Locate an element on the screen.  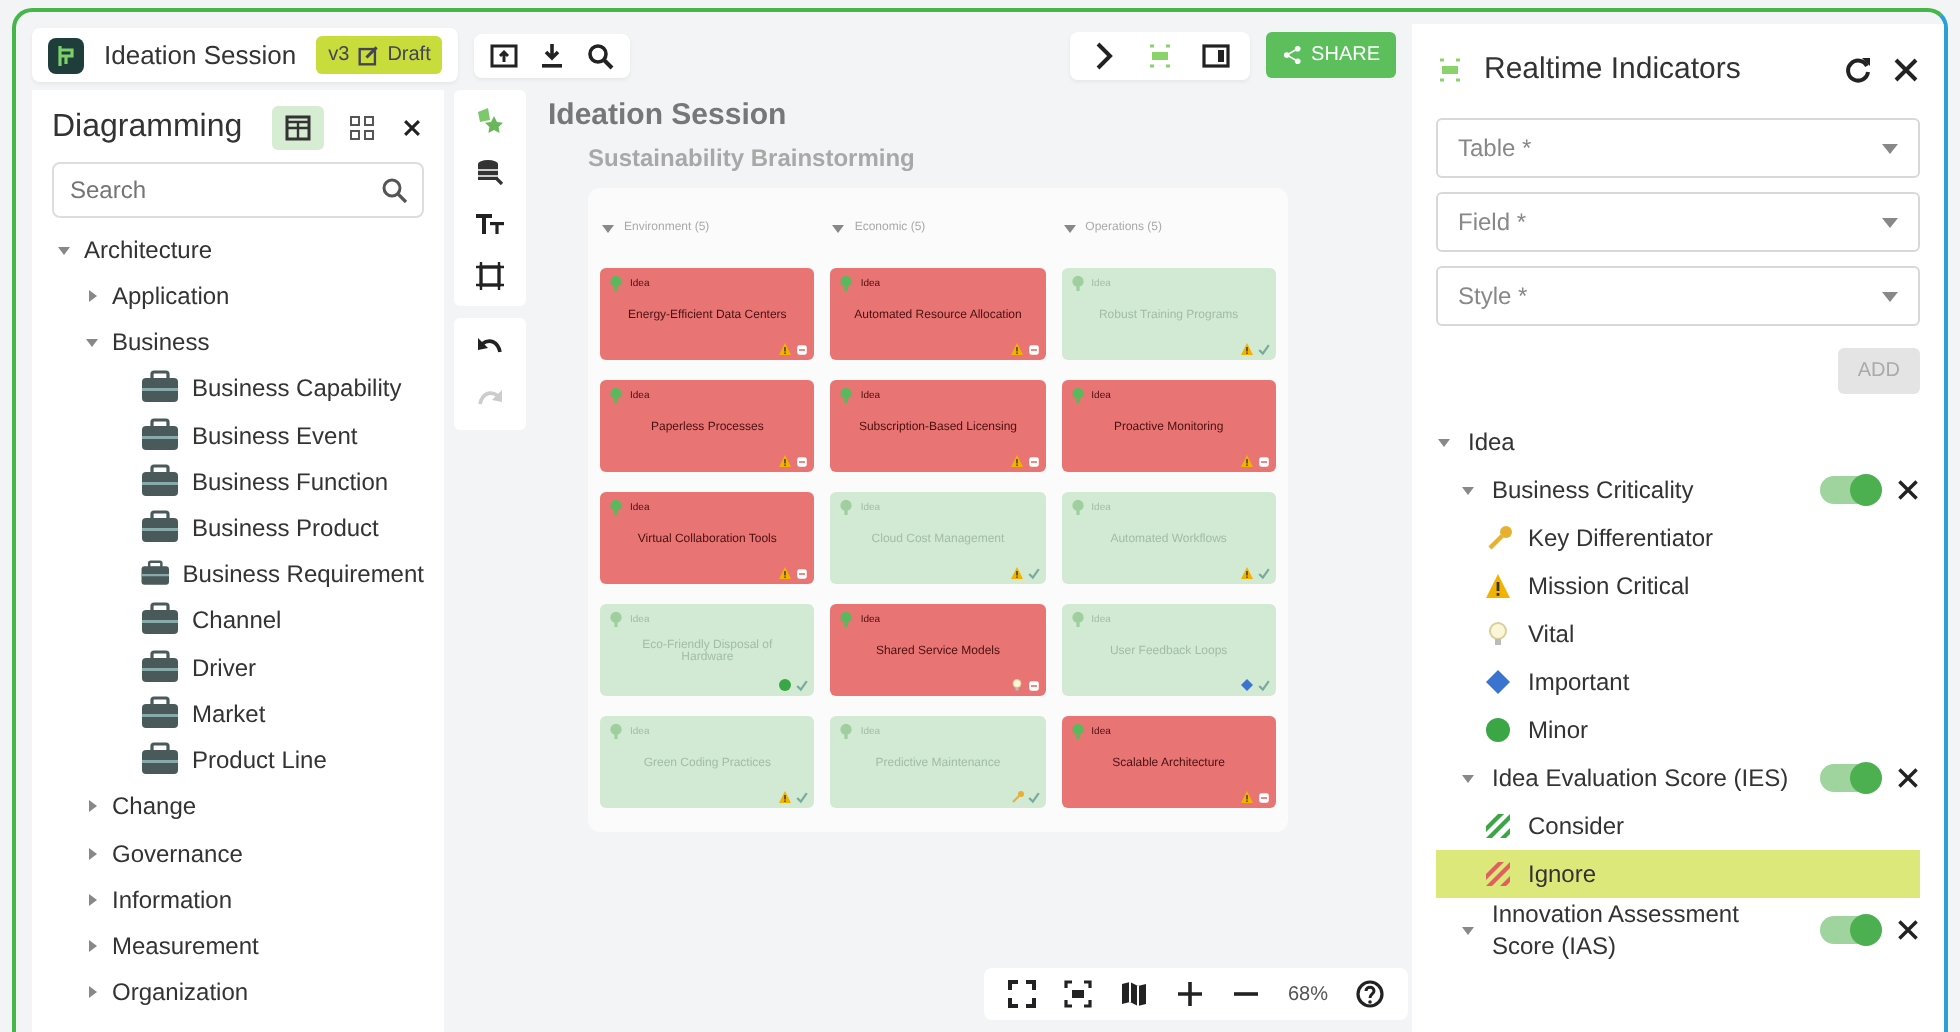
tree-item: Business Capability is located at coordinates (297, 388).